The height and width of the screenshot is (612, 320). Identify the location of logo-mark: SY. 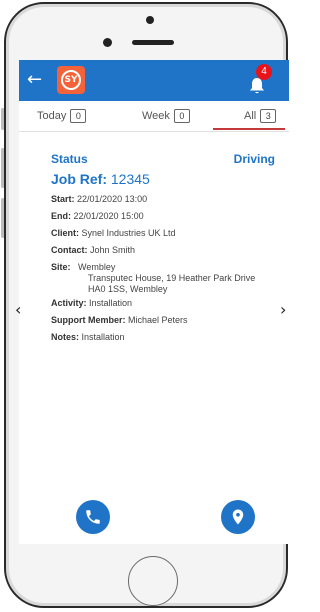
(71, 80).